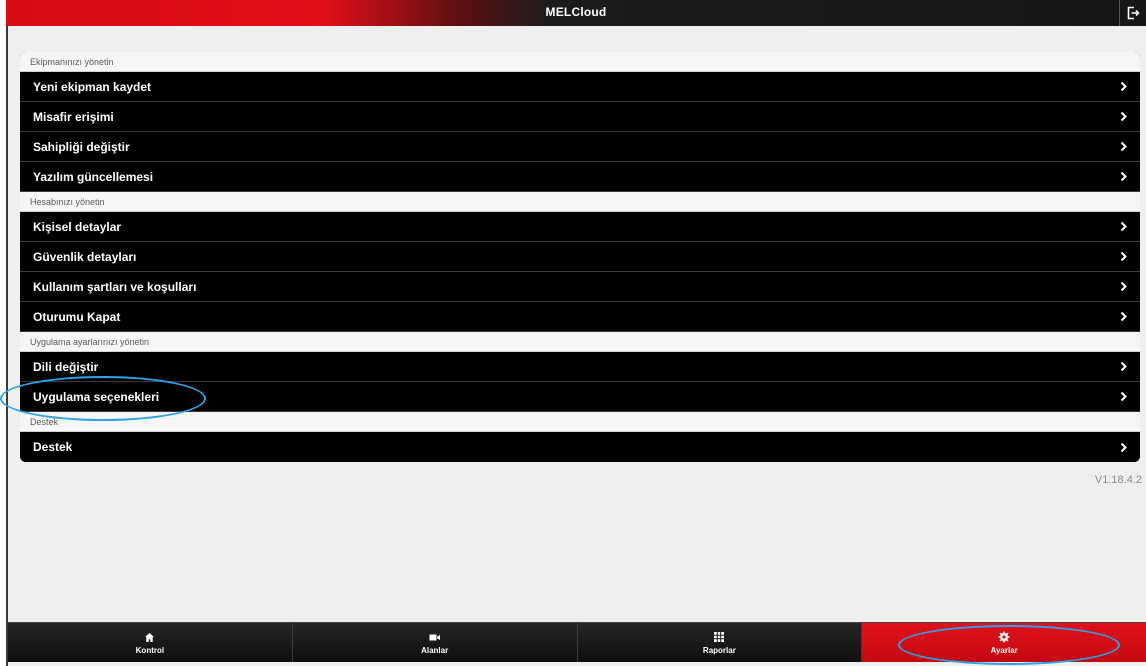 Image resolution: width=1146 pixels, height=666 pixels. Describe the element at coordinates (73, 116) in the screenshot. I see `menu-item-label: Misafir erişimi` at that location.